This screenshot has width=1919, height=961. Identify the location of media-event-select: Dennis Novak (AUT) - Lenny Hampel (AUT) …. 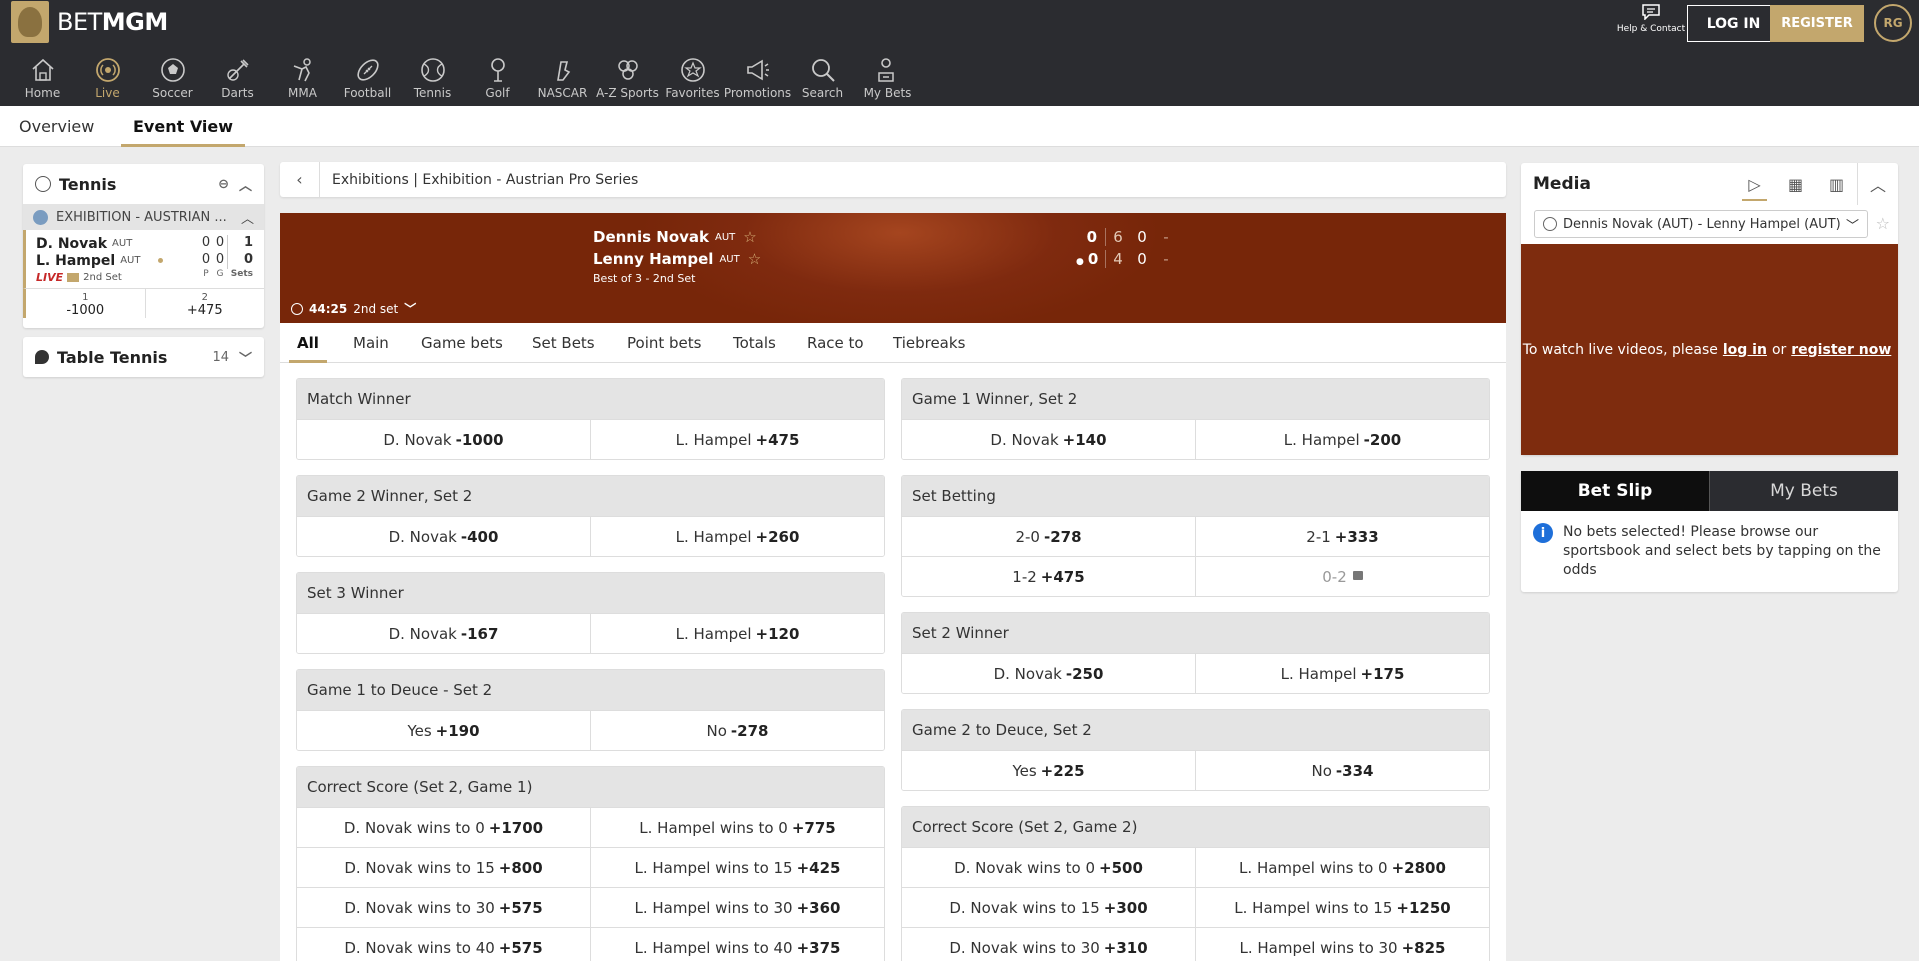
(1701, 224).